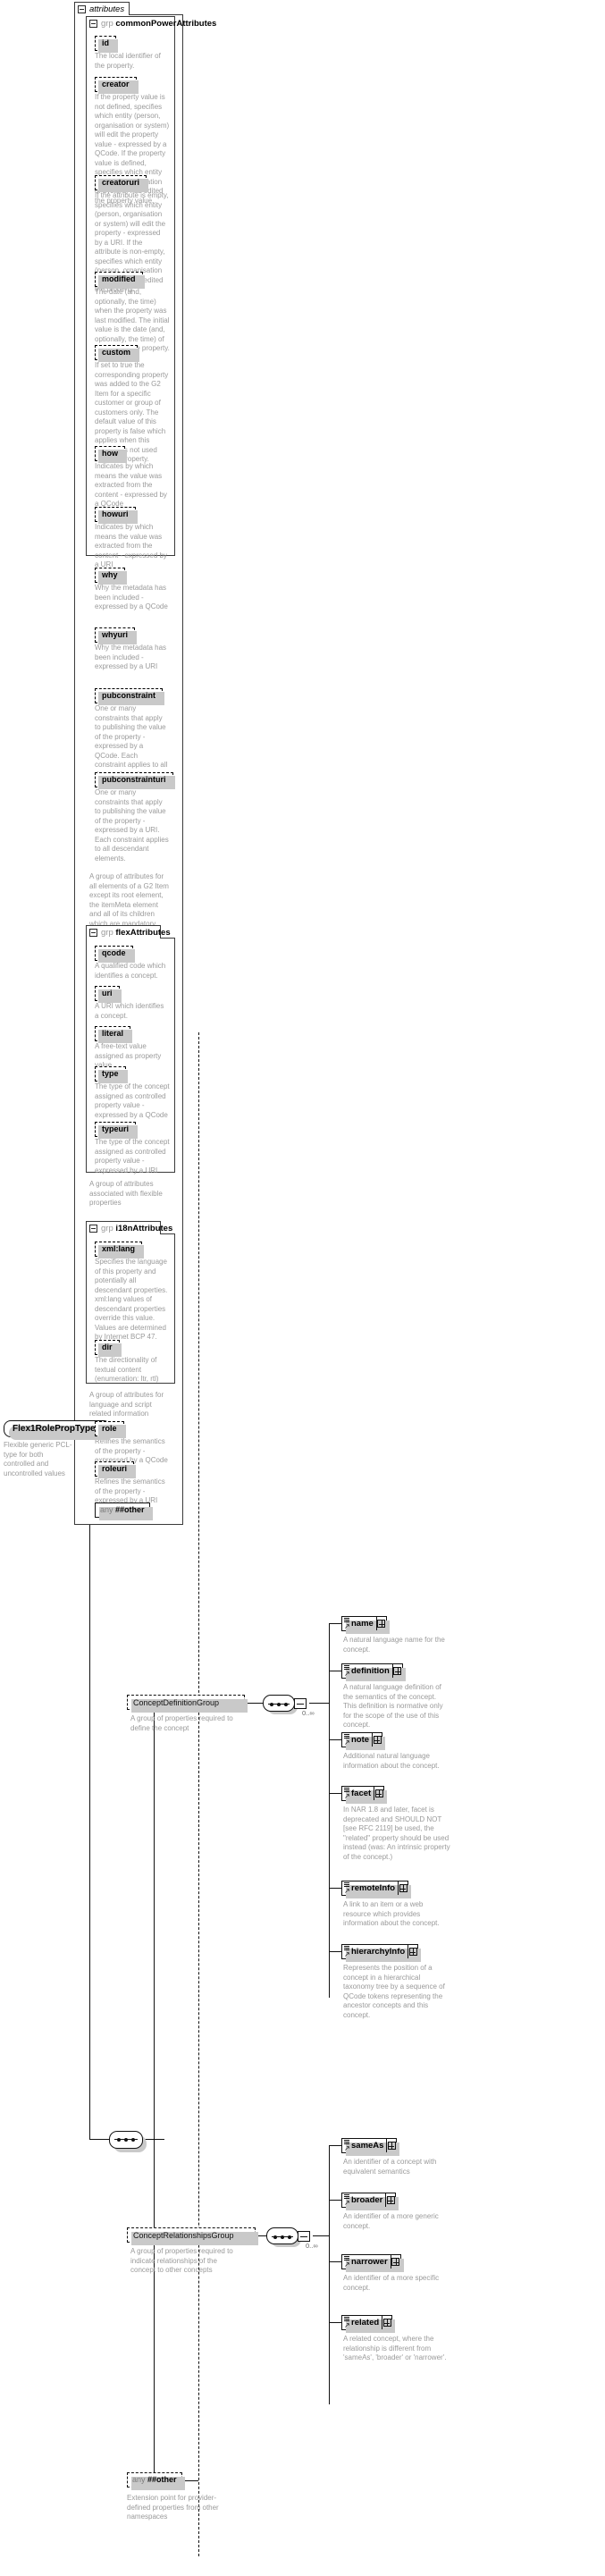 The width and height of the screenshot is (605, 2576). I want to click on attribute-modified: modified, so click(119, 280).